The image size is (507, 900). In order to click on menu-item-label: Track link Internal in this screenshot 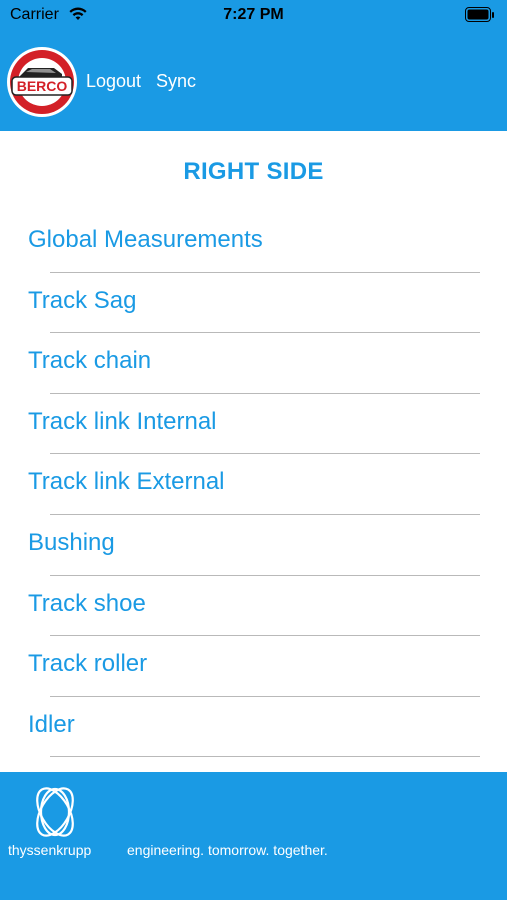, I will do `click(122, 421)`.